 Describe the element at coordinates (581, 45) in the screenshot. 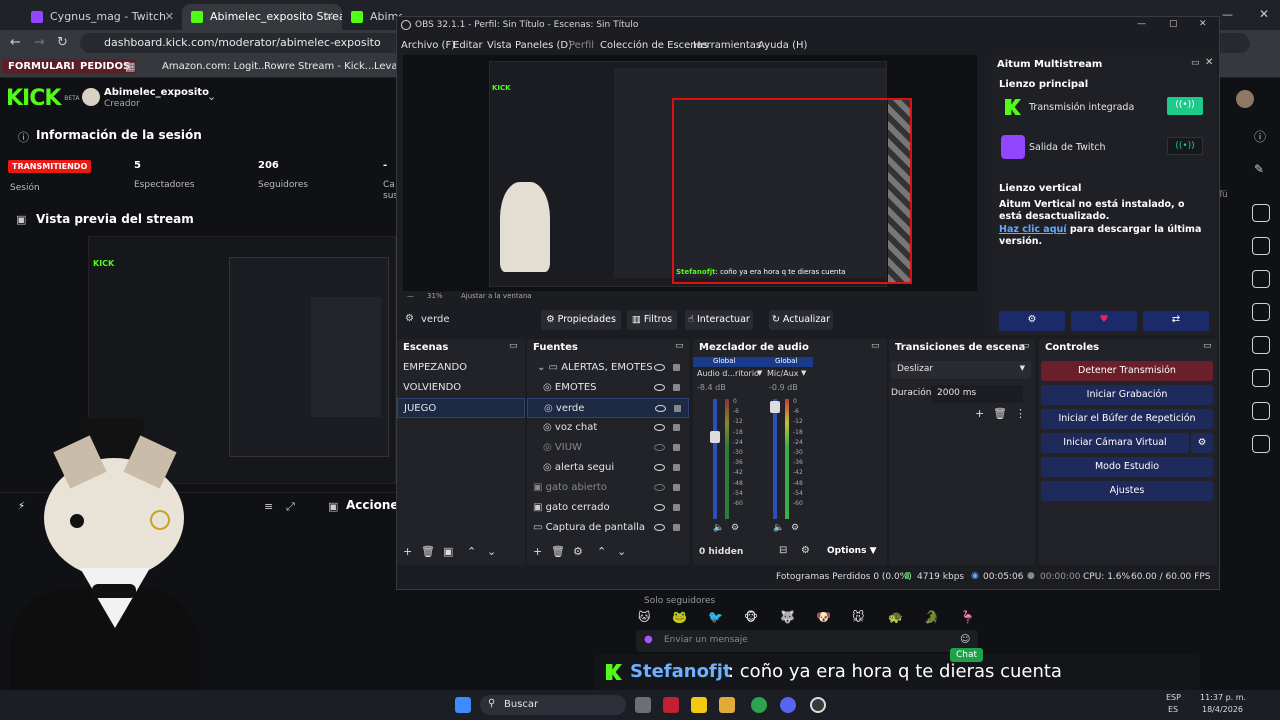

I see `menu-profile: Perfil` at that location.